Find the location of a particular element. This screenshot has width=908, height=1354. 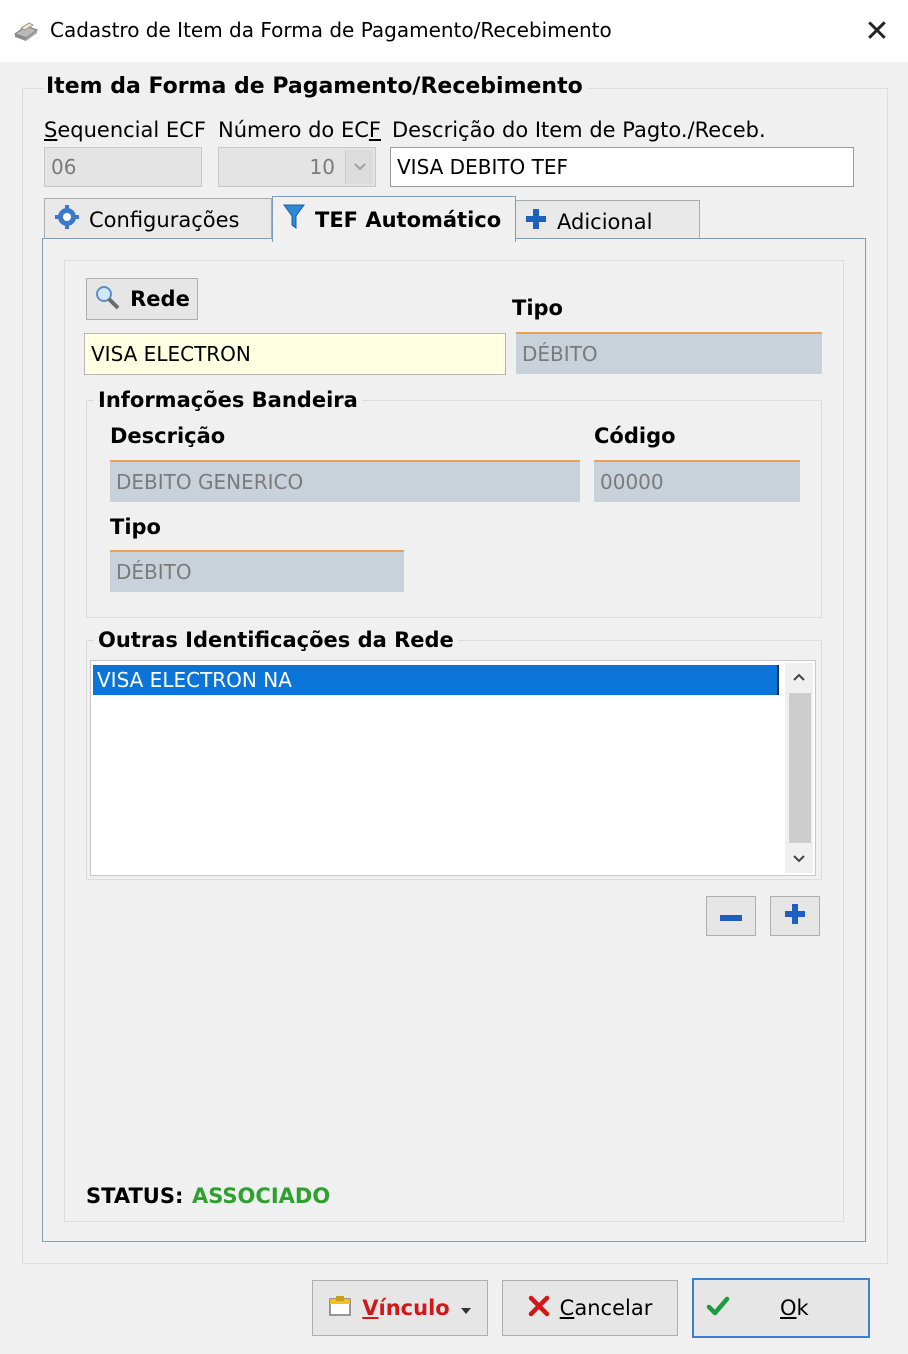

rede-input: VISA ELECTRON is located at coordinates (295, 354).